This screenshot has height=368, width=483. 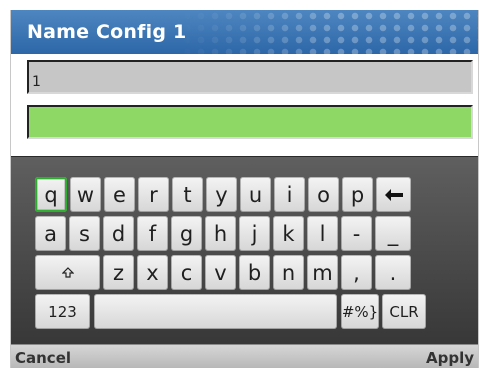 I want to click on dialog-title: Name Config 1, so click(x=107, y=32).